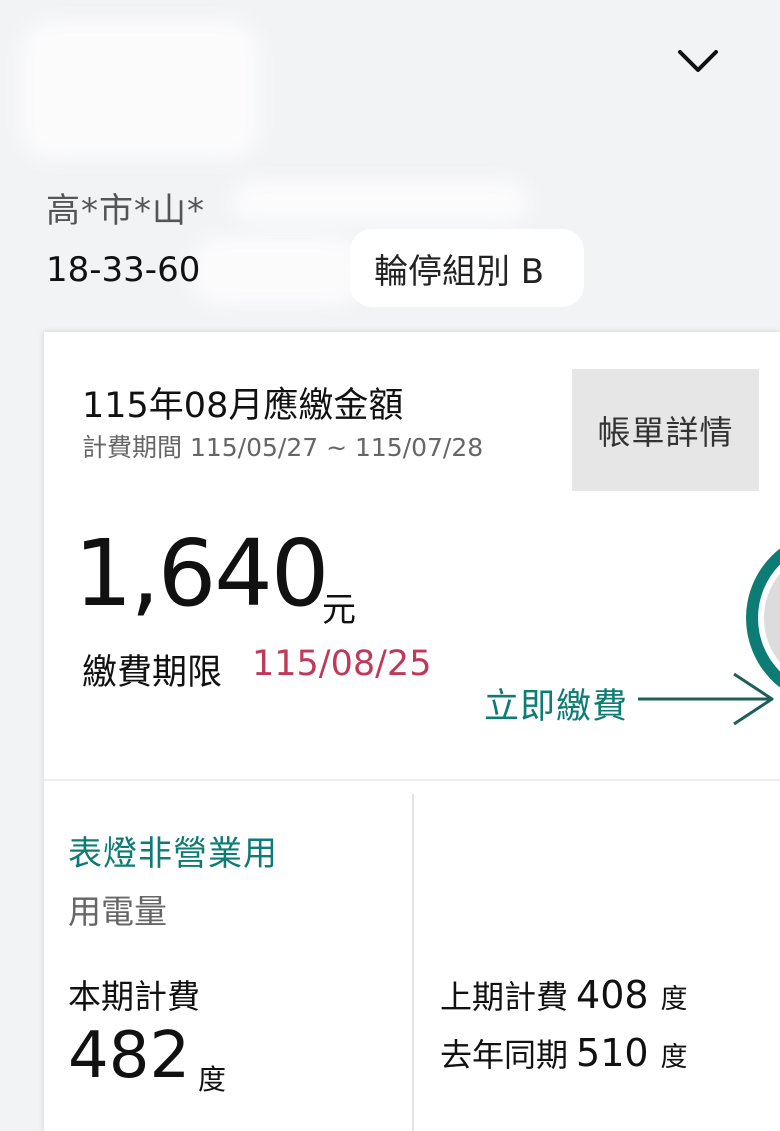 Image resolution: width=780 pixels, height=1131 pixels. I want to click on bill-title: 115年08月應繳金額, so click(243, 406).